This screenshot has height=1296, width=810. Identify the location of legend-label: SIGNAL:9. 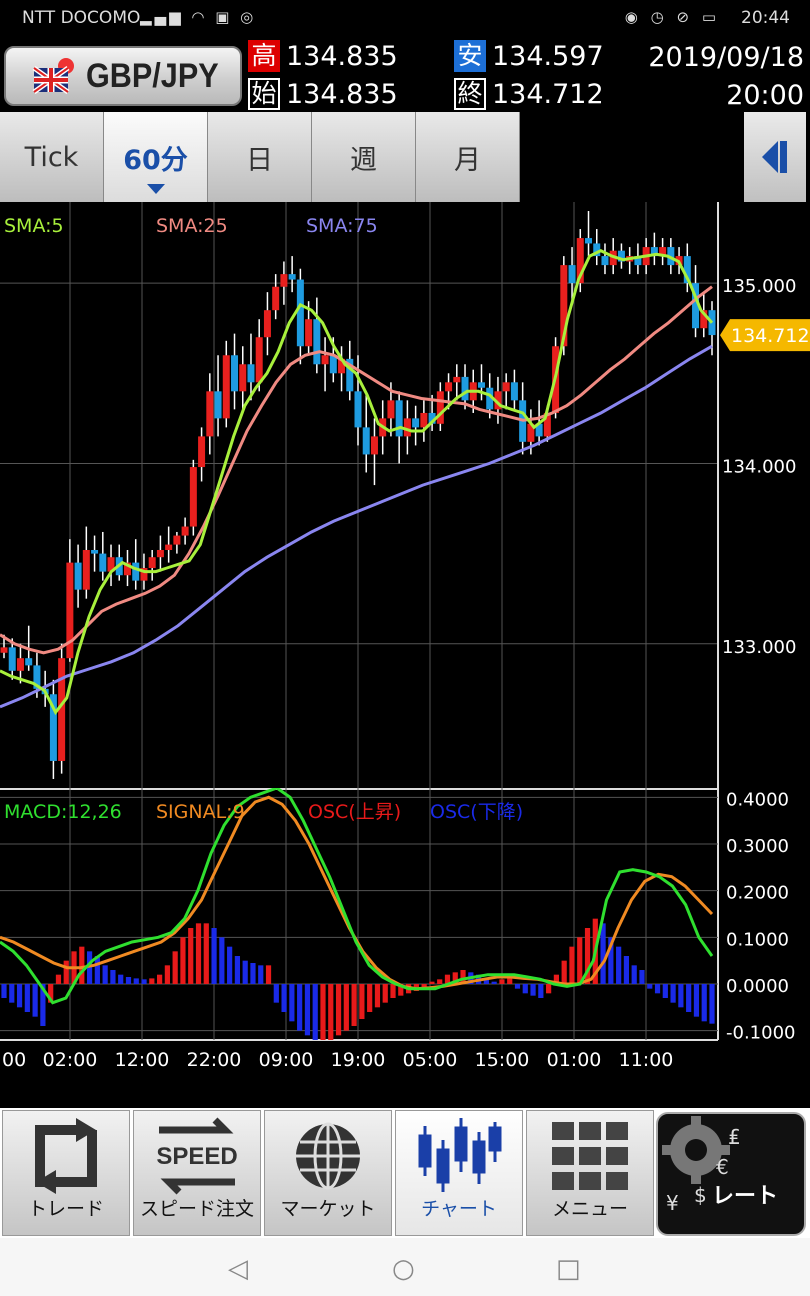
(200, 812).